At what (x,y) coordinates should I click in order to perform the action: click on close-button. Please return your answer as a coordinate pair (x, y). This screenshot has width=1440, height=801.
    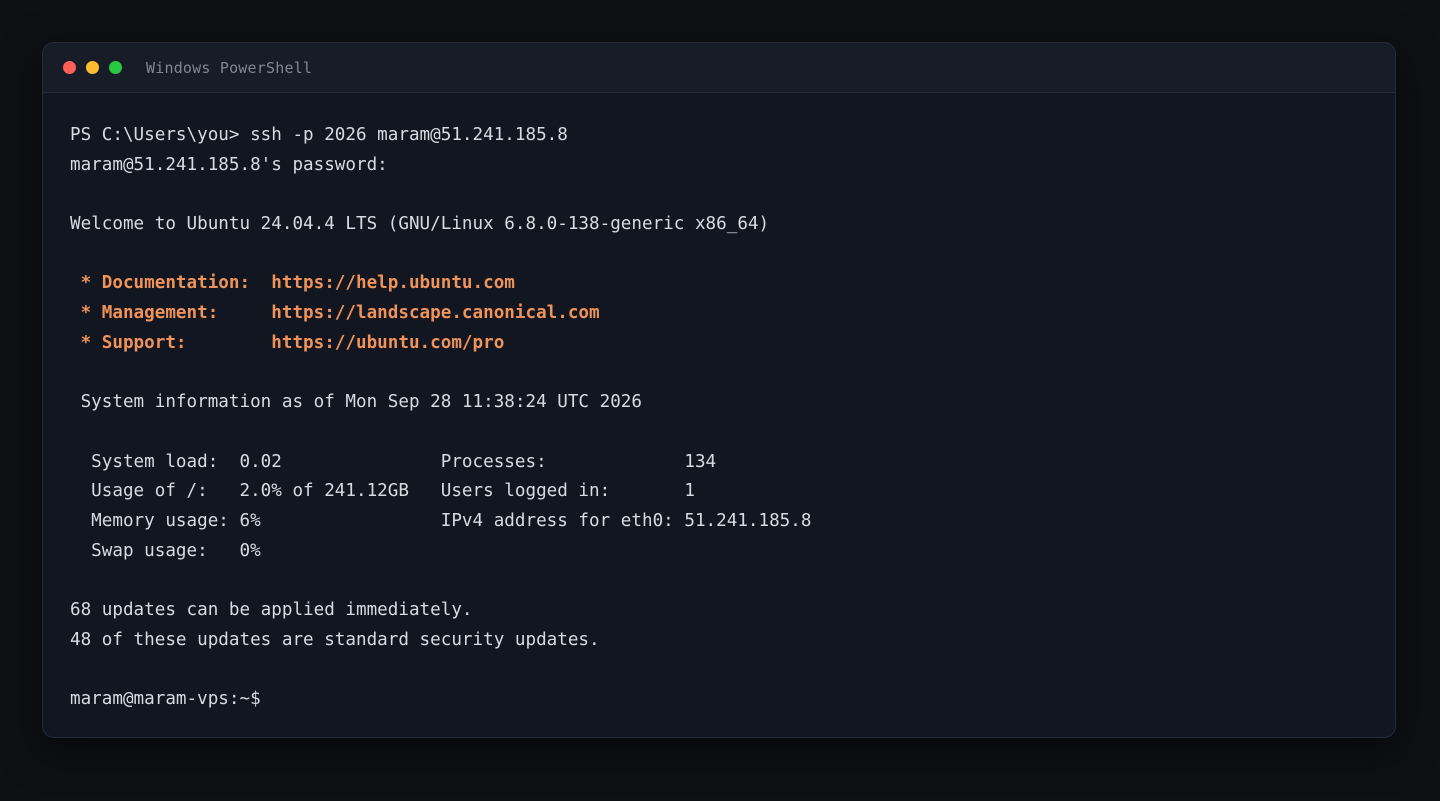
    Looking at the image, I should click on (69, 67).